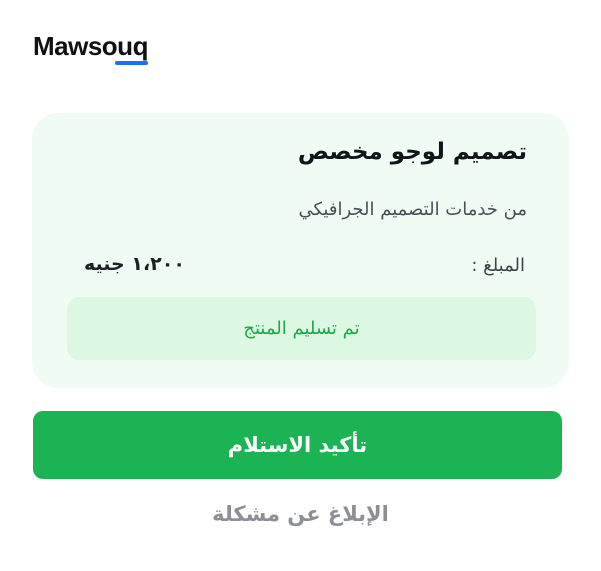  I want to click on report-problem-link: الإبلاغ عن مشكلة, so click(300, 514).